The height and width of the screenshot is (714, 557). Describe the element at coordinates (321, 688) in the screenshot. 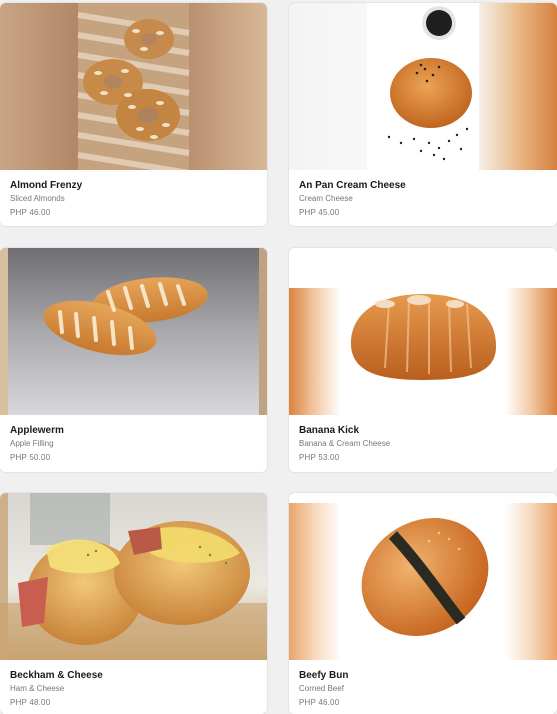

I see `product-description: Corned Beef` at that location.